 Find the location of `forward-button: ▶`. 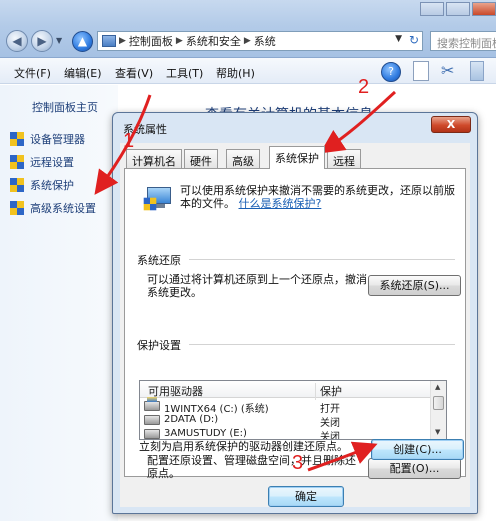

forward-button: ▶ is located at coordinates (42, 41).